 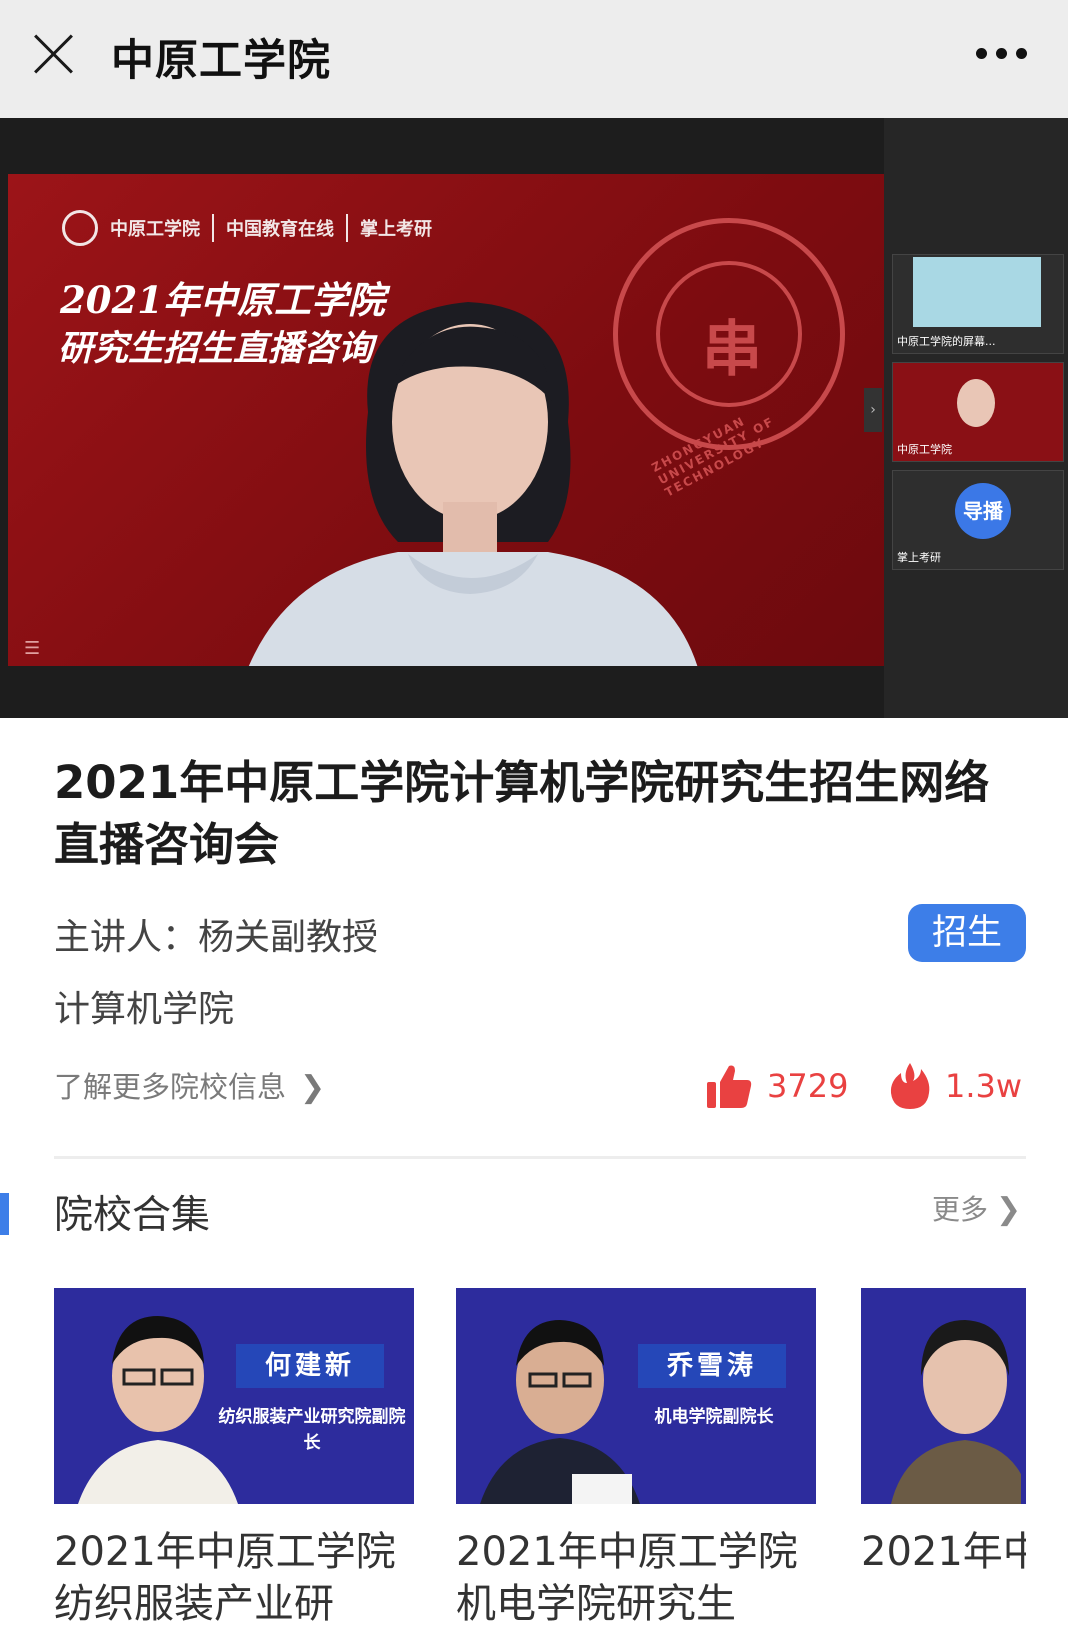 I want to click on like-count: 3729, so click(x=808, y=1086).